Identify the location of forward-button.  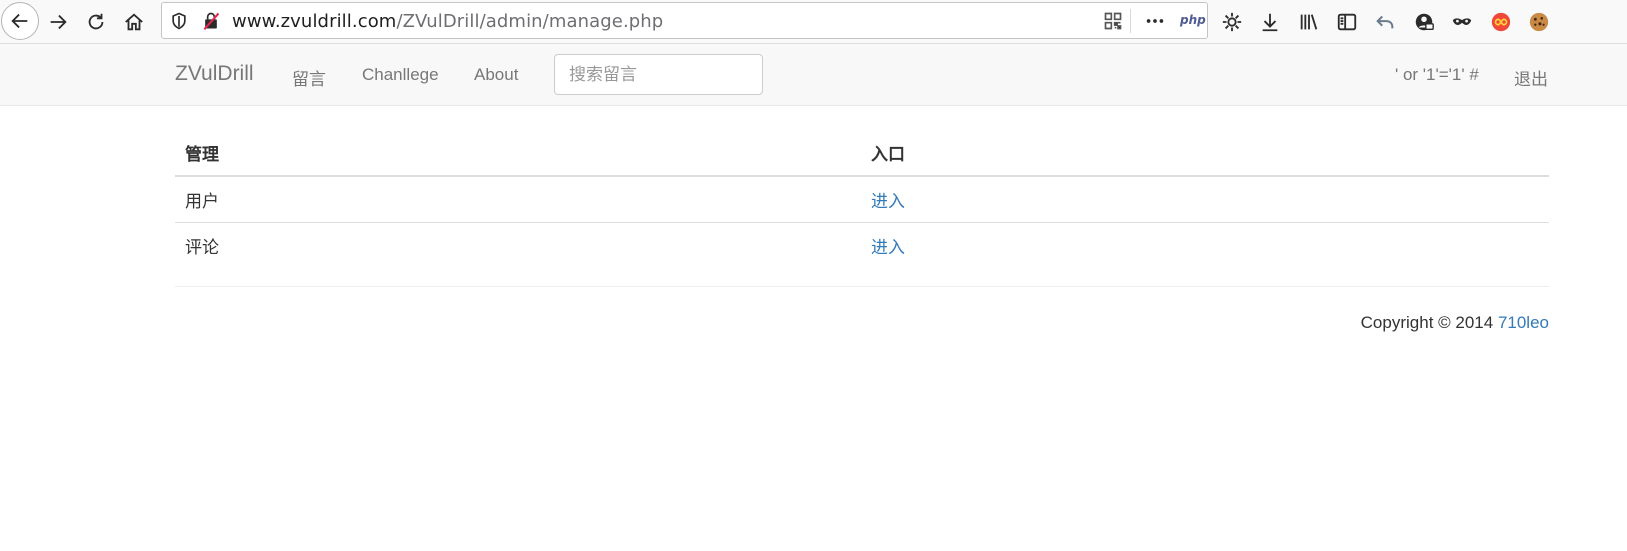
(58, 22).